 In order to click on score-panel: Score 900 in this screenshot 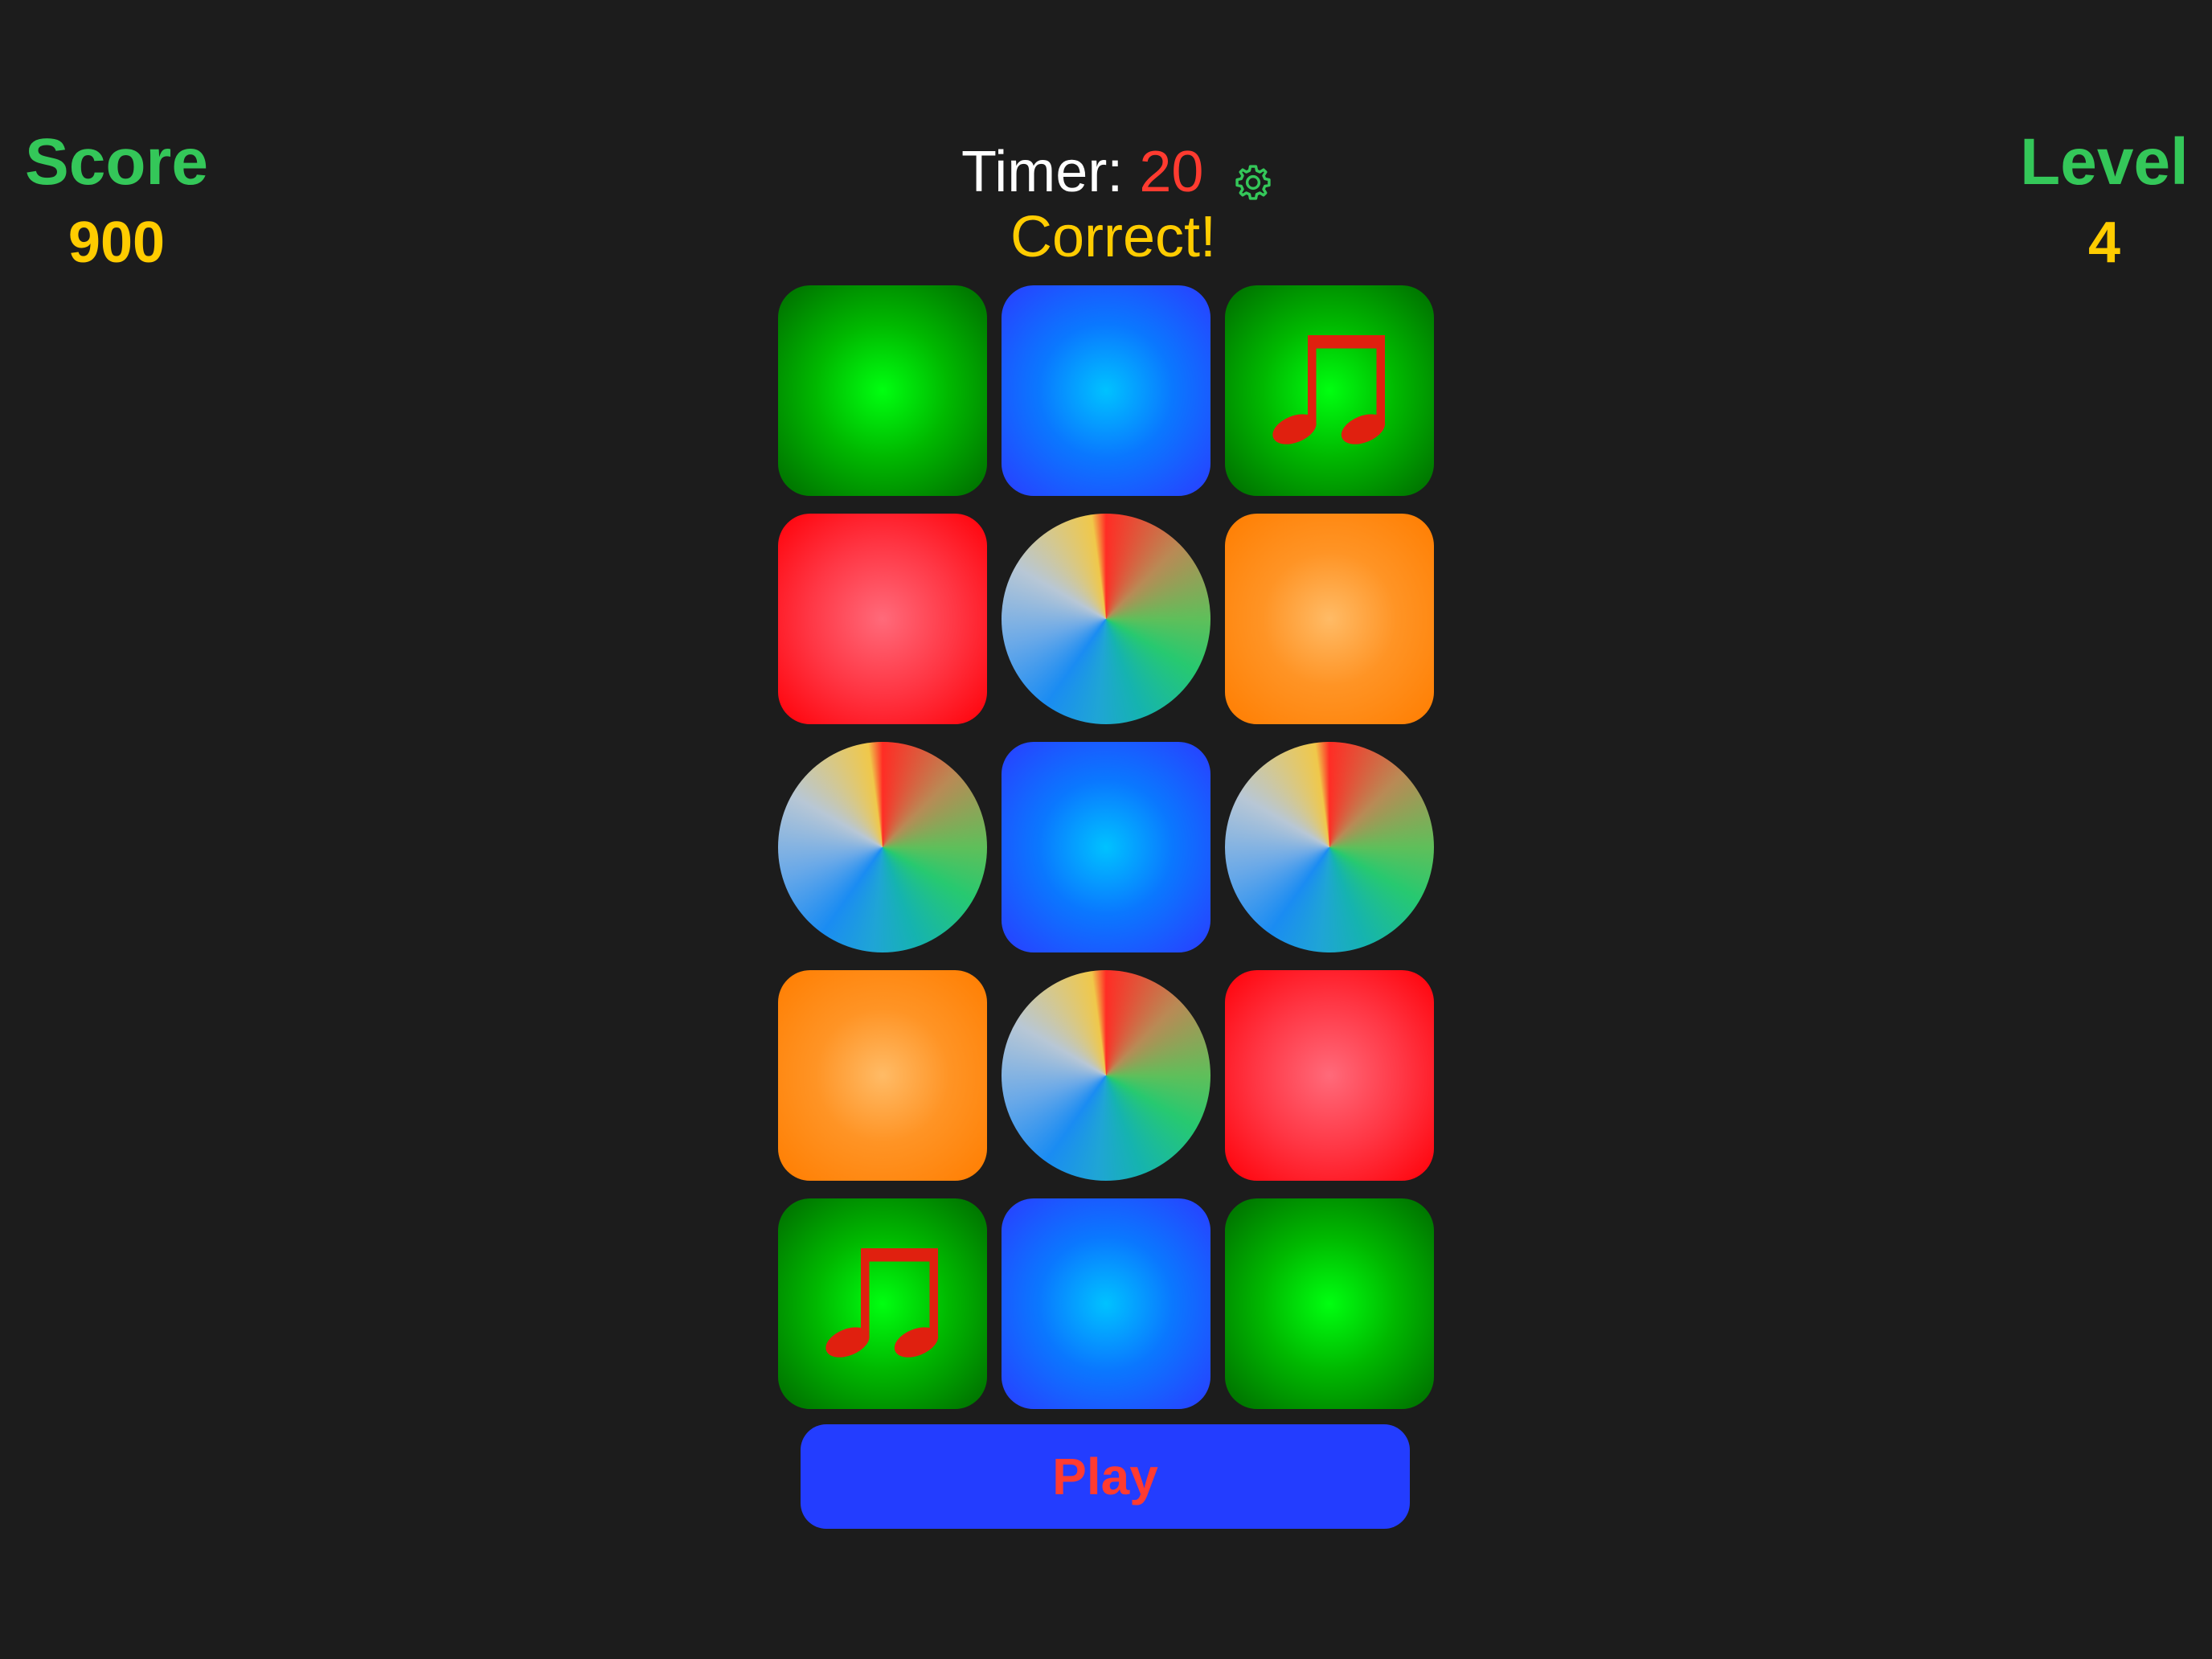, I will do `click(117, 201)`.